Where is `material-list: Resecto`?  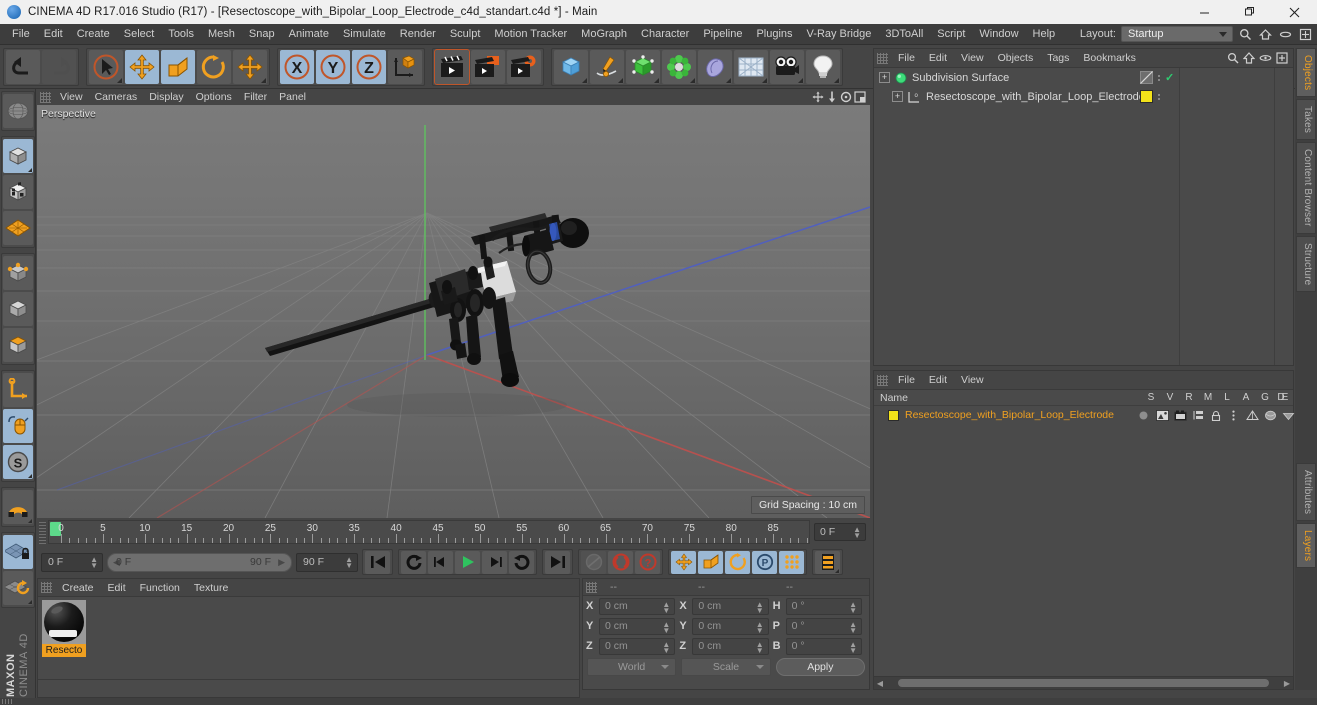 material-list: Resecto is located at coordinates (308, 638).